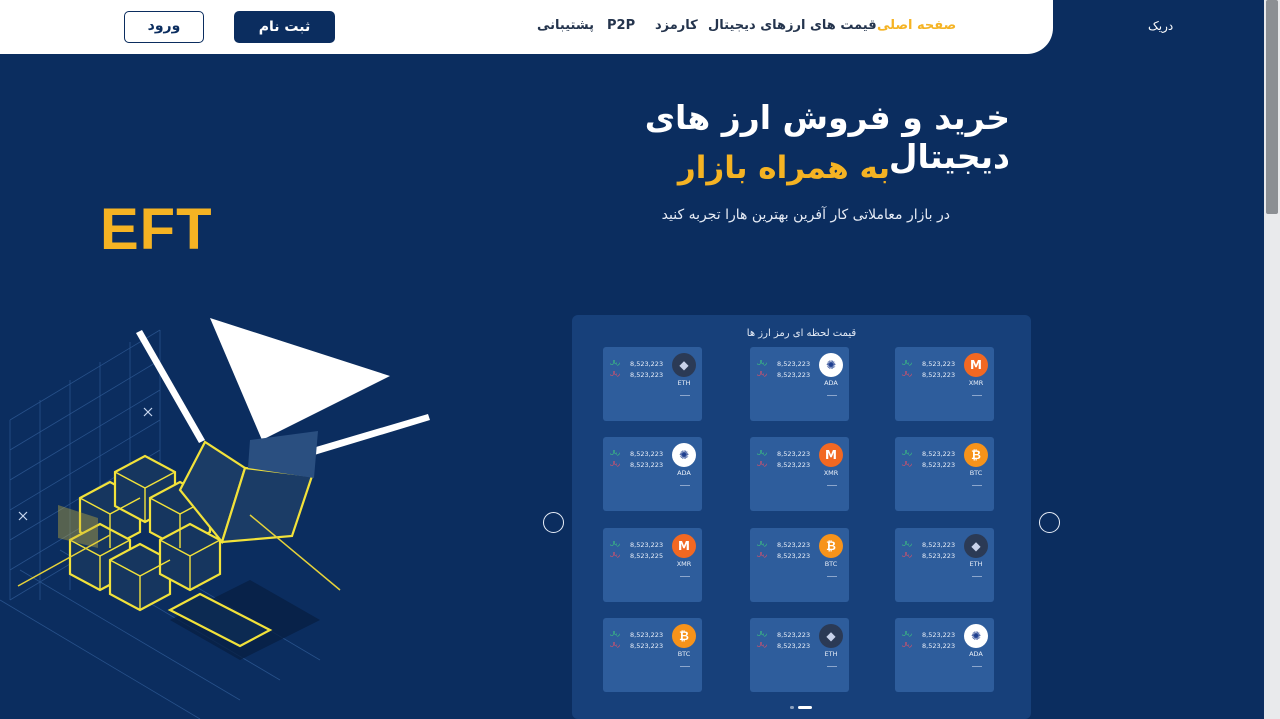 This screenshot has height=719, width=1280. Describe the element at coordinates (284, 27) in the screenshot. I see `register-button: ثبت نام` at that location.